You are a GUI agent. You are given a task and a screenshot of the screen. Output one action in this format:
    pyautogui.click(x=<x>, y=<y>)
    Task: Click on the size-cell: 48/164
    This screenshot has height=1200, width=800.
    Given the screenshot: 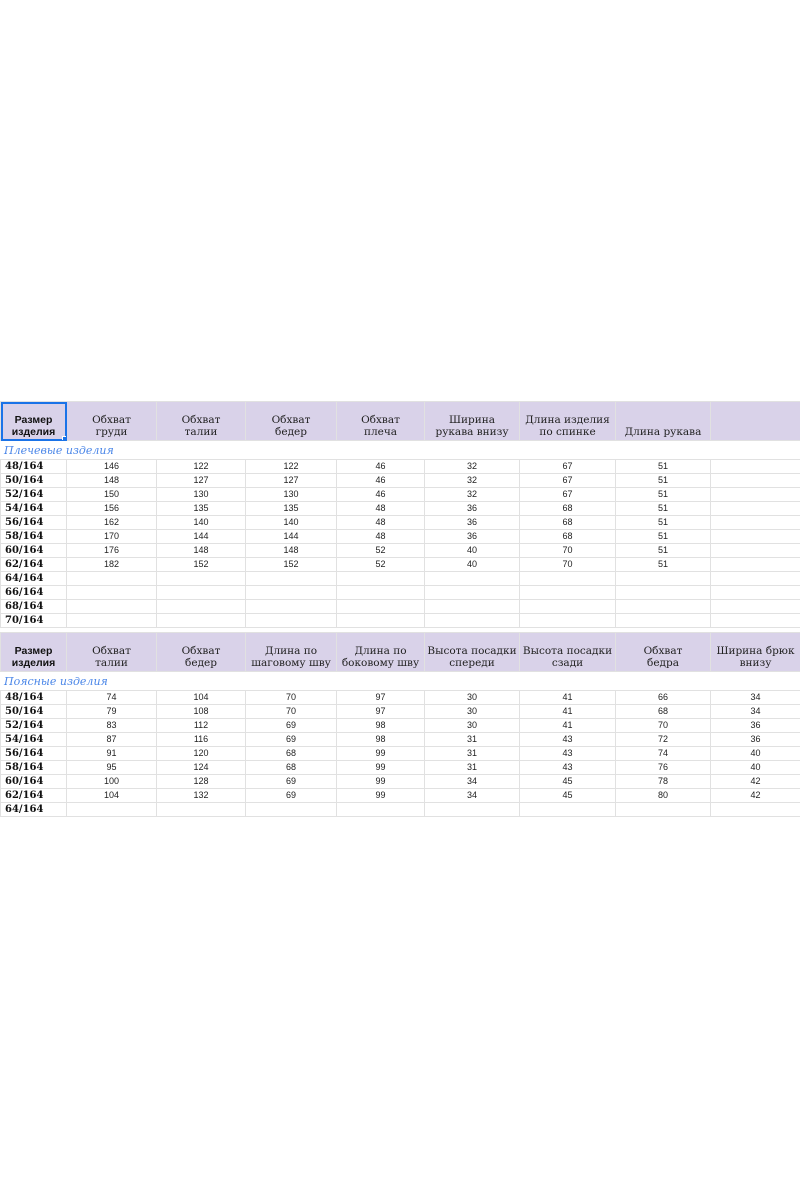 What is the action you would take?
    pyautogui.click(x=33, y=466)
    